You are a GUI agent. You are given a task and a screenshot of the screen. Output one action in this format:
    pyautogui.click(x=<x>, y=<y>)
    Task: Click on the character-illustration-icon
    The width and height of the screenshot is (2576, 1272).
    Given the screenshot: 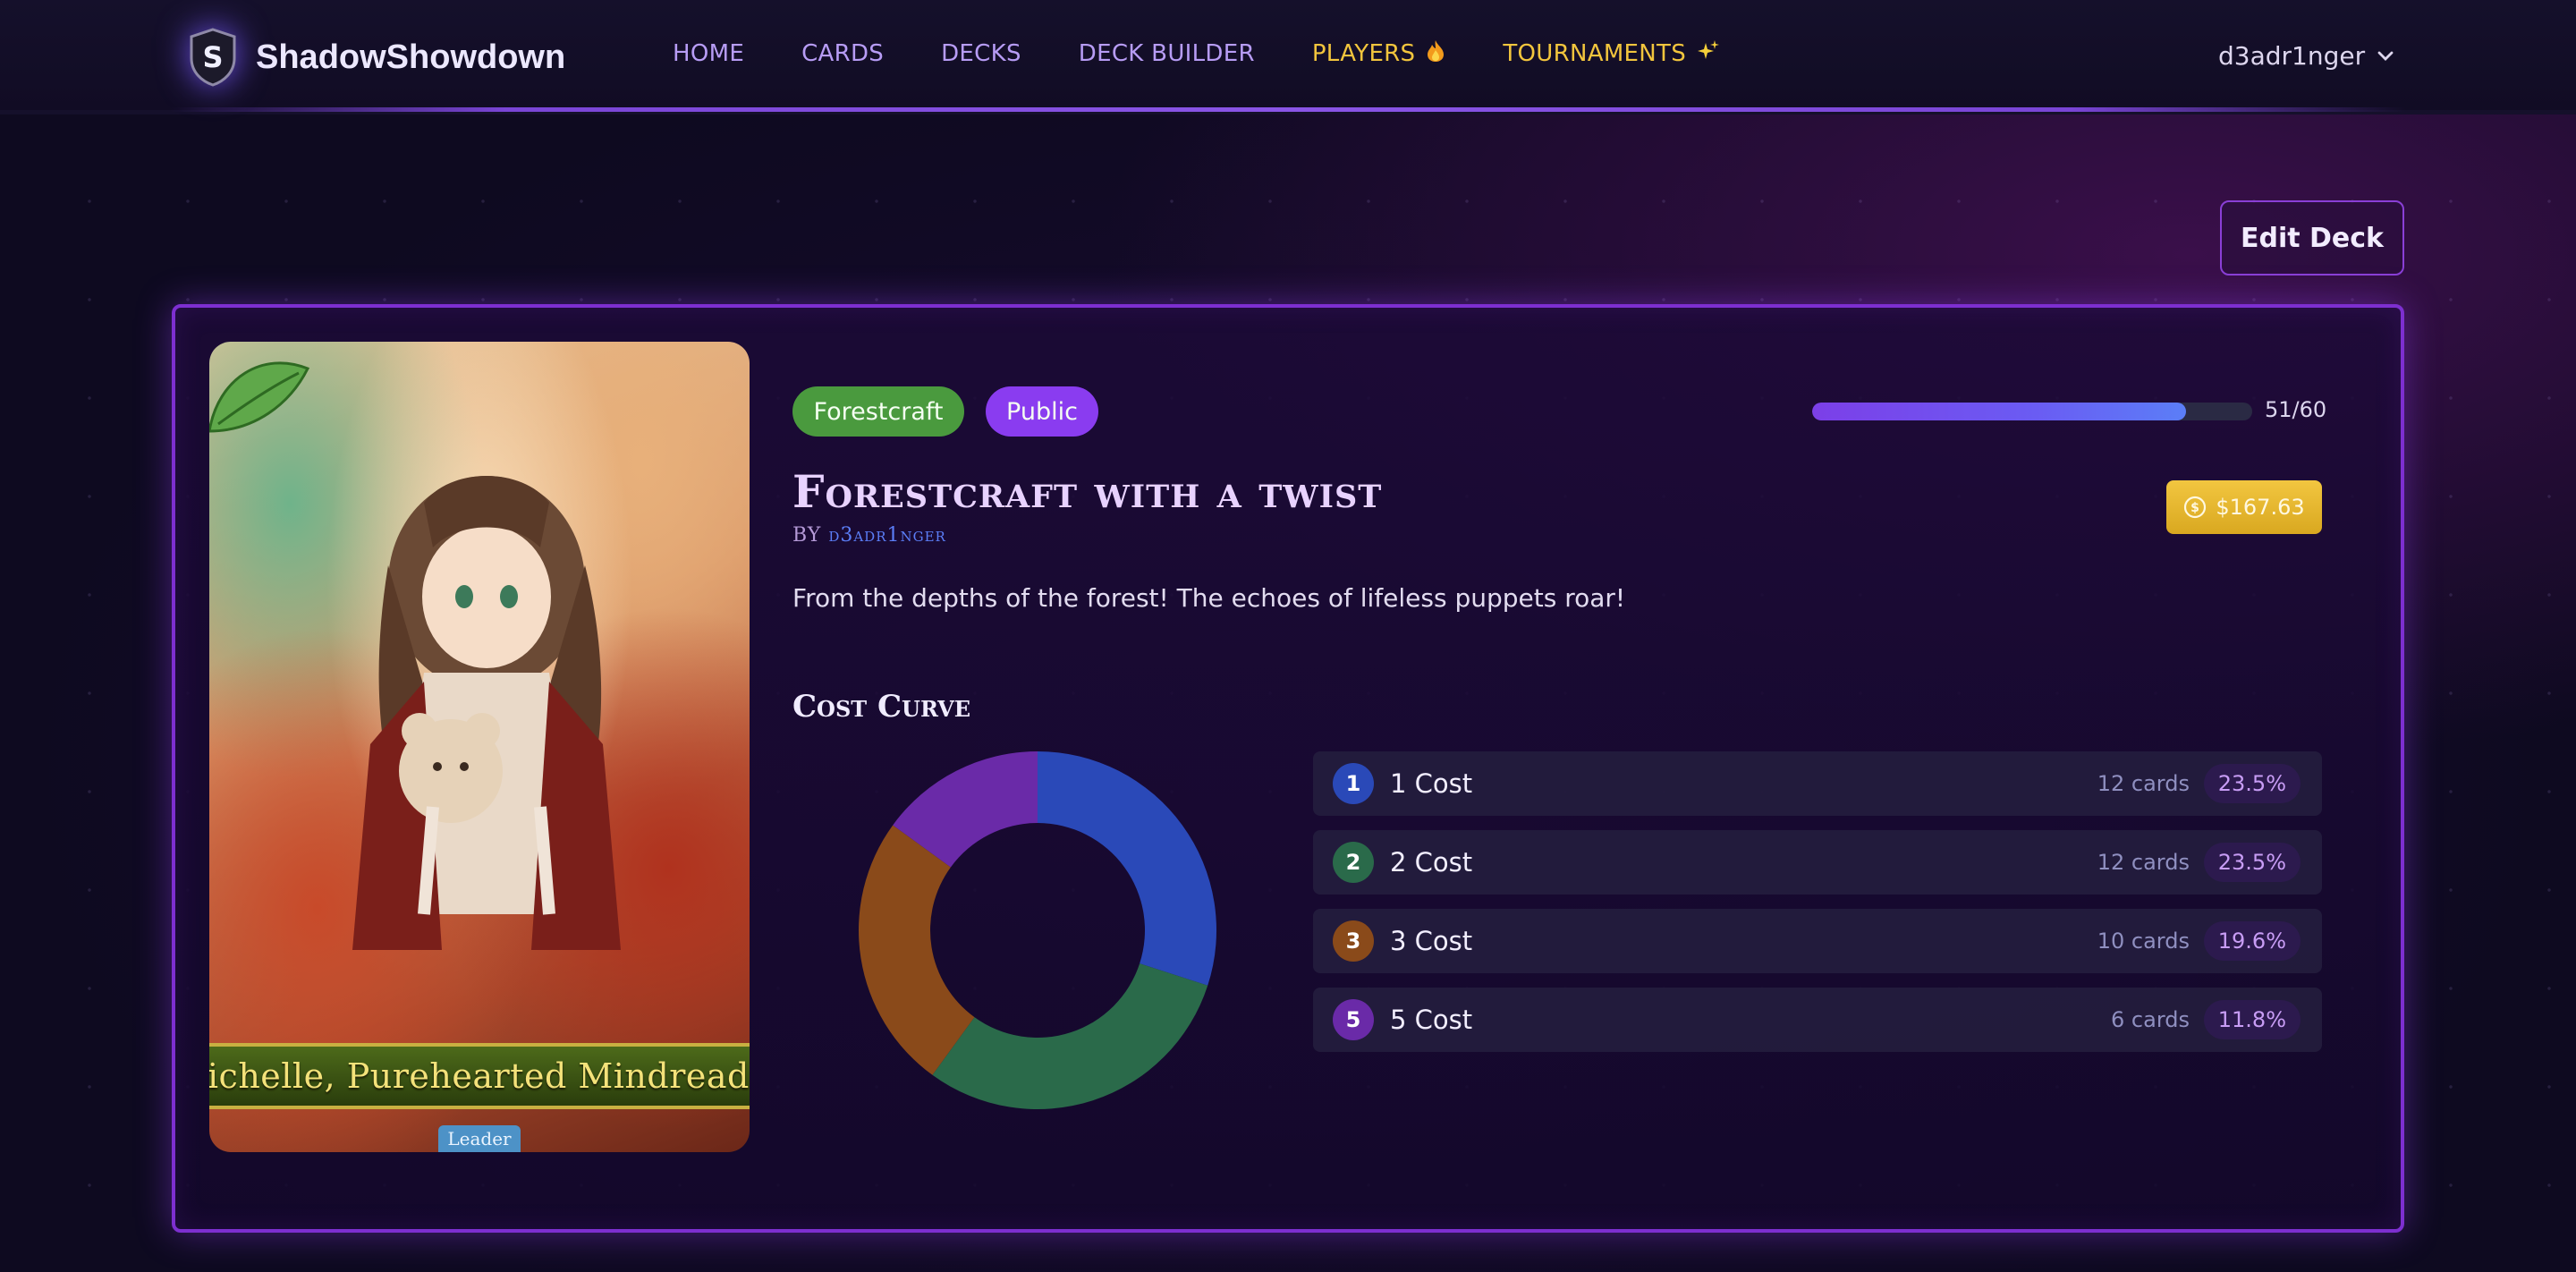 What is the action you would take?
    pyautogui.click(x=486, y=713)
    